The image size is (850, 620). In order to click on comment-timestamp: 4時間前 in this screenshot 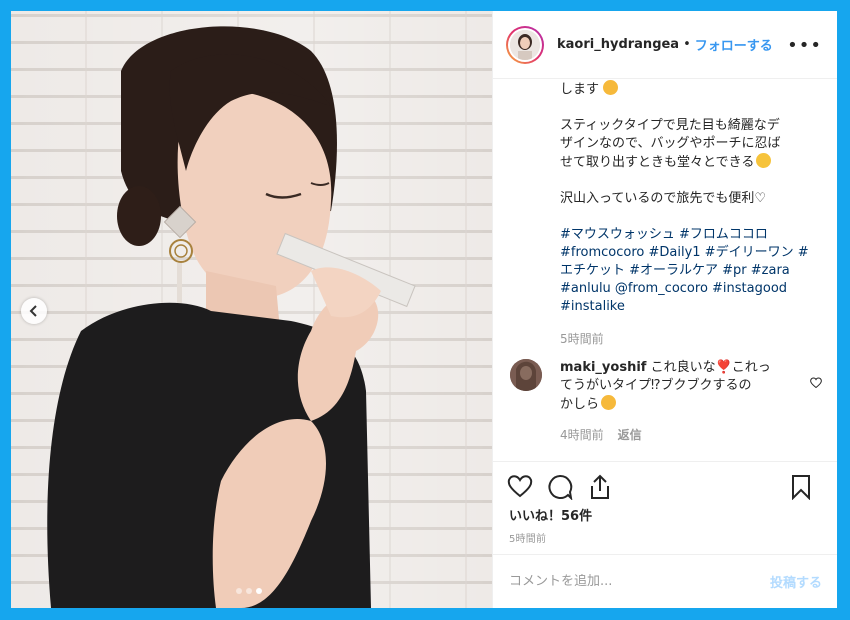, I will do `click(582, 435)`.